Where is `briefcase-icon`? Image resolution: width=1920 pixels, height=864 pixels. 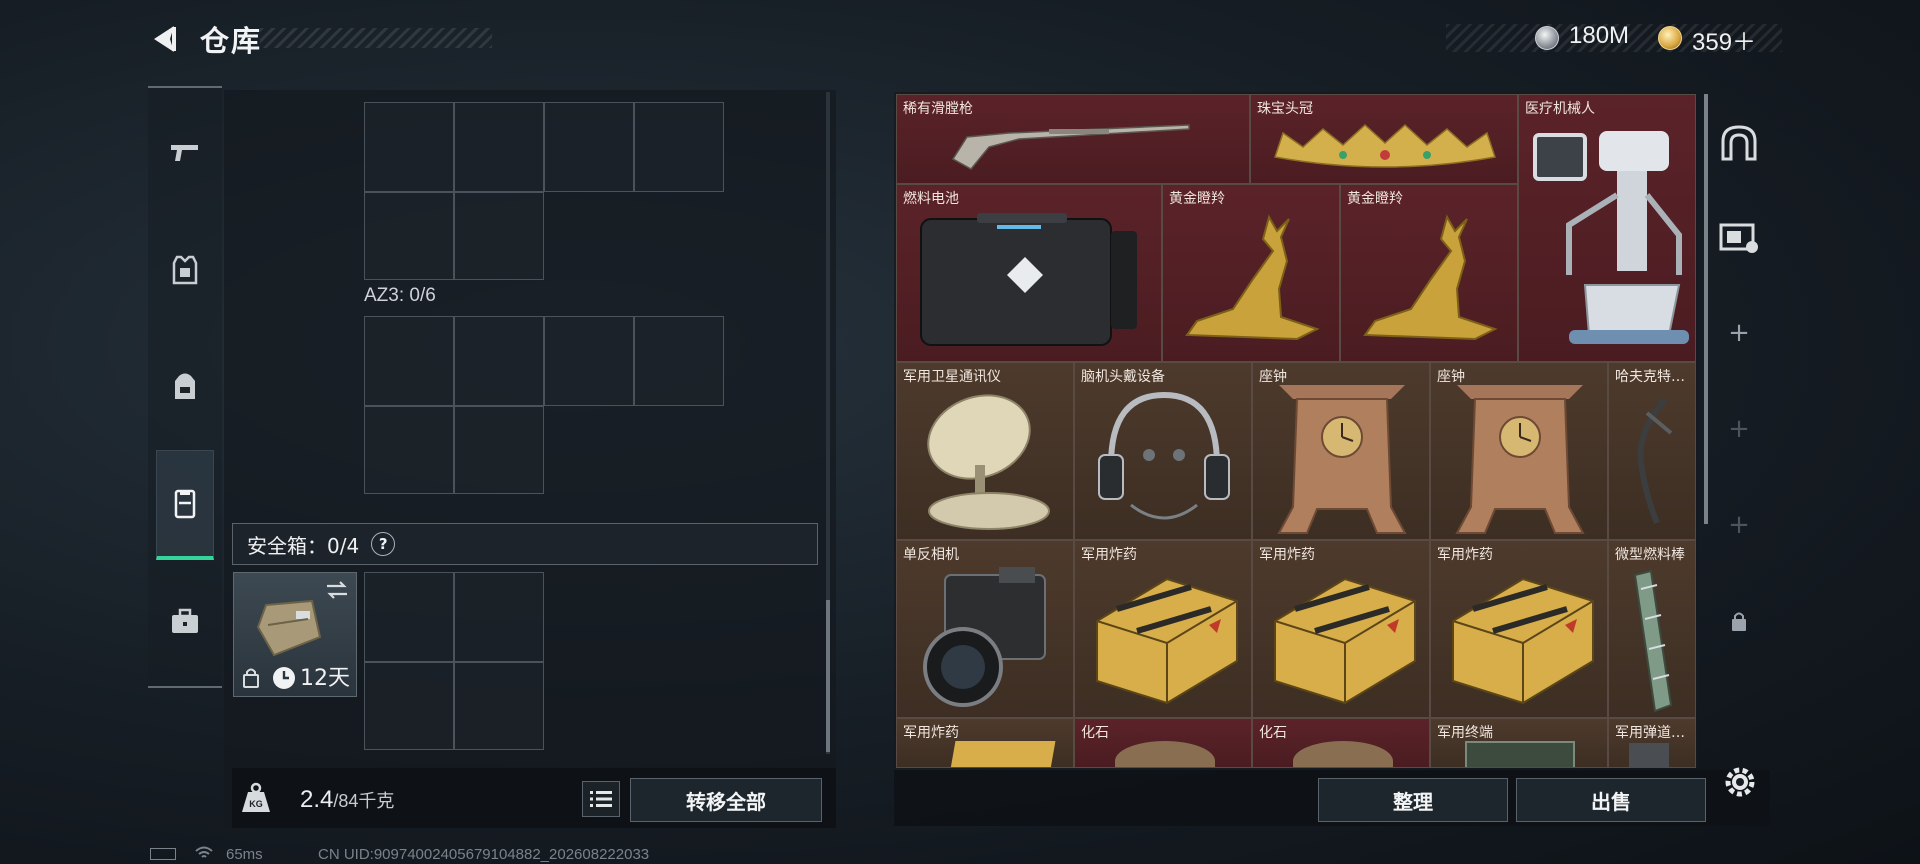
briefcase-icon is located at coordinates (185, 620).